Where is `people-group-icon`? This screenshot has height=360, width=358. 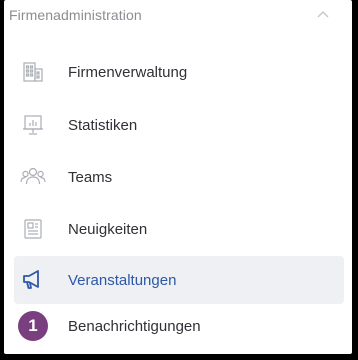 people-group-icon is located at coordinates (33, 177).